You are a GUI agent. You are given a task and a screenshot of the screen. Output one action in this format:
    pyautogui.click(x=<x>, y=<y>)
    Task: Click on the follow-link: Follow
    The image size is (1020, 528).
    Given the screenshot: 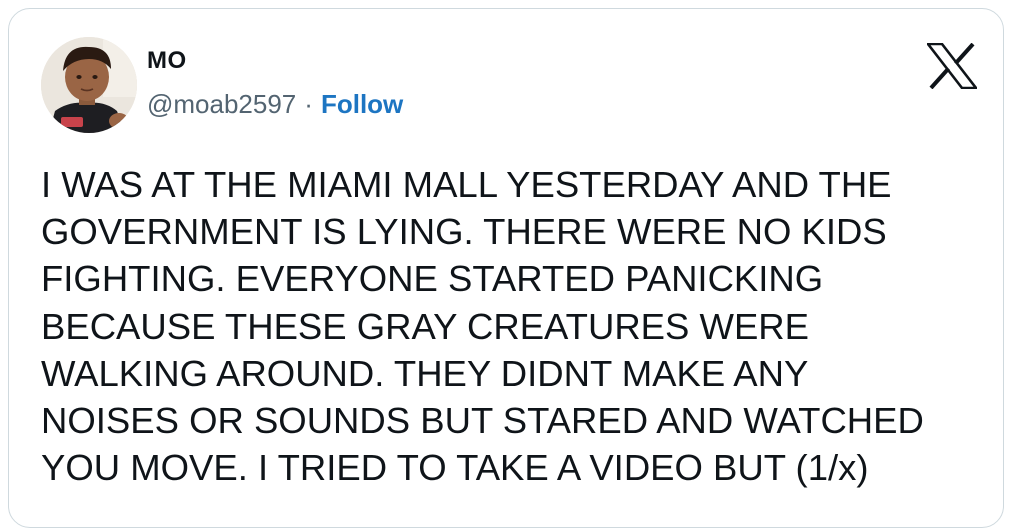 What is the action you would take?
    pyautogui.click(x=362, y=104)
    